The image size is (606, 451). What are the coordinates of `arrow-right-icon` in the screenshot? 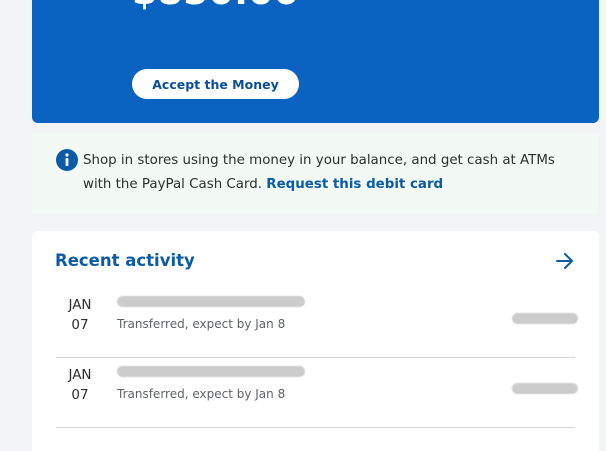 It's located at (565, 261).